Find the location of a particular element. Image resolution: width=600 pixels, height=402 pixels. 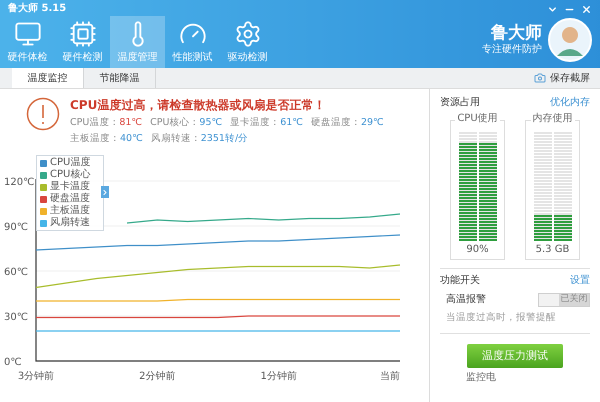

save-screenshot-button: 保存截屏 is located at coordinates (562, 78).